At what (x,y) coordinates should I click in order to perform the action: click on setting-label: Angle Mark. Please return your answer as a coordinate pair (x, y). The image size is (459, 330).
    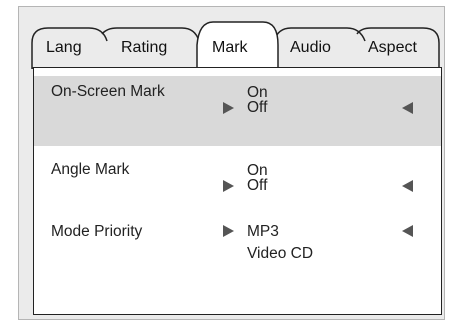
    Looking at the image, I should click on (90, 169).